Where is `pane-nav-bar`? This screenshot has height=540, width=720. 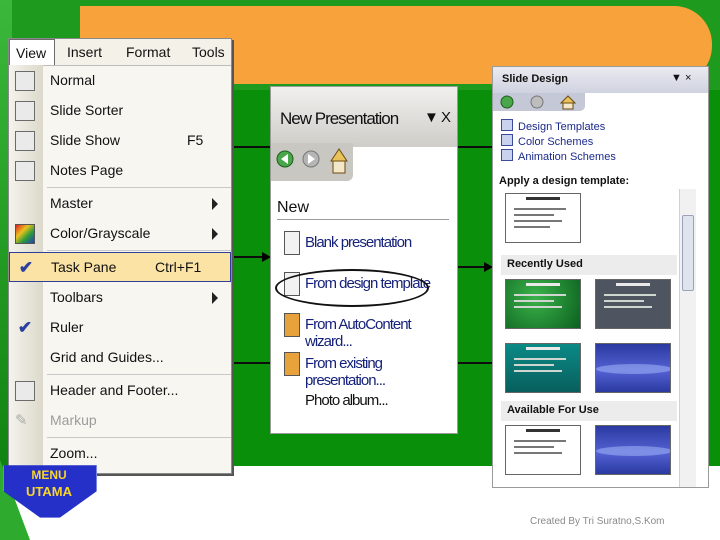
pane-nav-bar is located at coordinates (539, 102).